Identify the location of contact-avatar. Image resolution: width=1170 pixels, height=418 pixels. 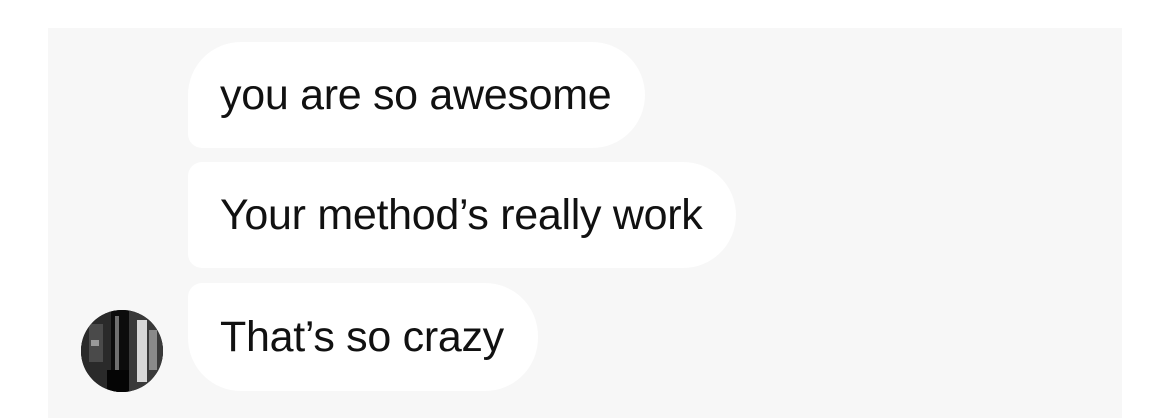
(122, 351).